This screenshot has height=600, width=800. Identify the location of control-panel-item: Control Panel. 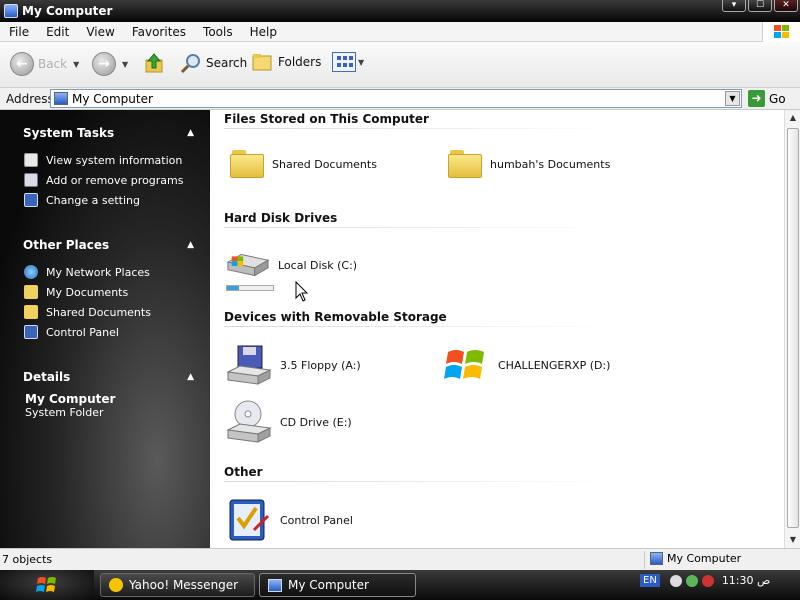
(289, 520).